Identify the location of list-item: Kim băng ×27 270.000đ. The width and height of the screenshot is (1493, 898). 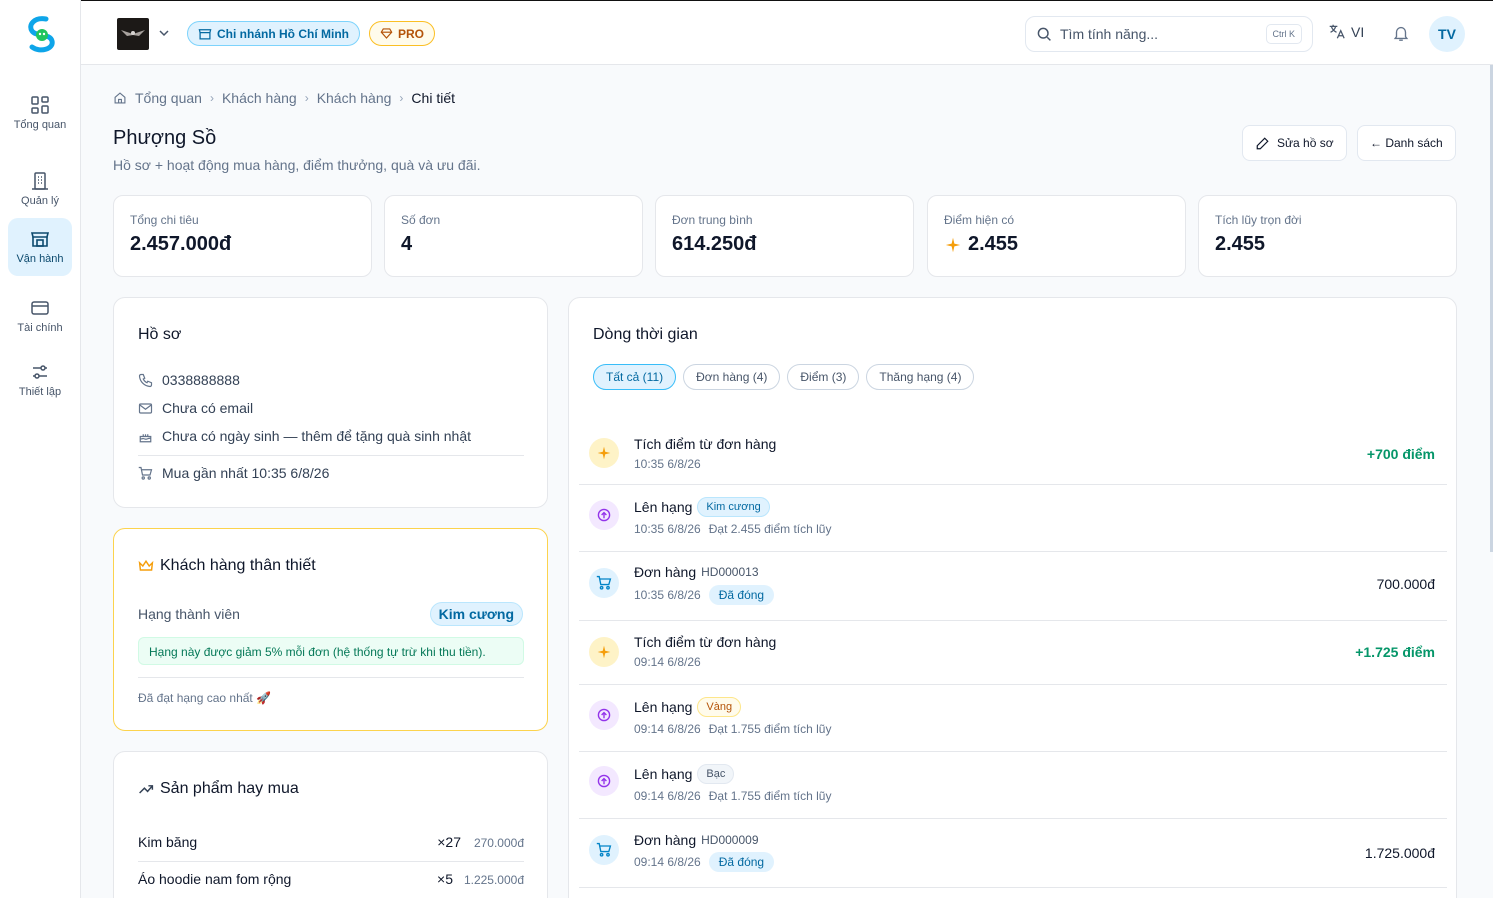
(331, 846).